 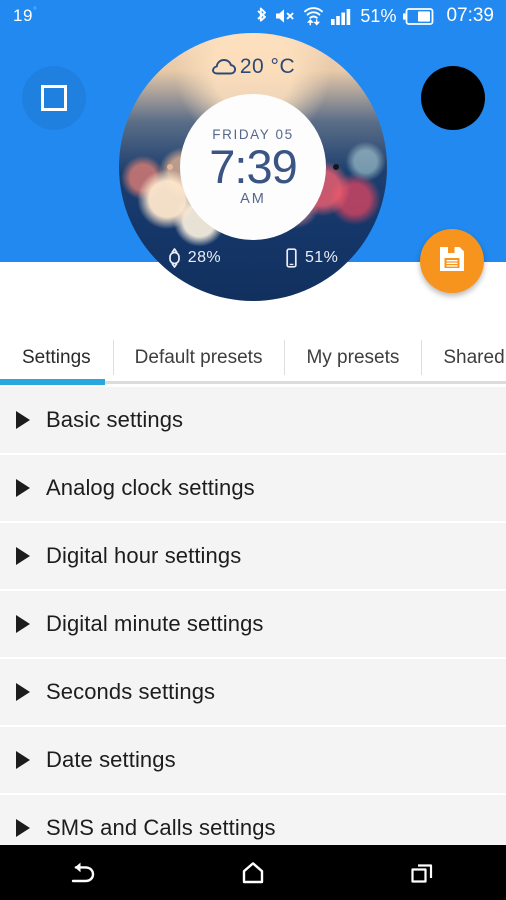 I want to click on volume-mute-icon, so click(x=285, y=16).